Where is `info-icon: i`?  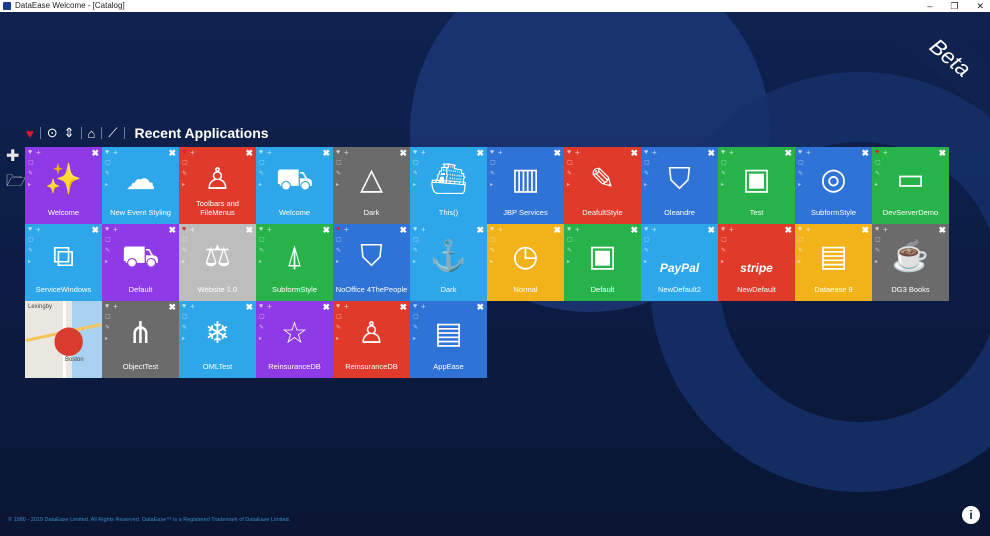
info-icon: i is located at coordinates (971, 515).